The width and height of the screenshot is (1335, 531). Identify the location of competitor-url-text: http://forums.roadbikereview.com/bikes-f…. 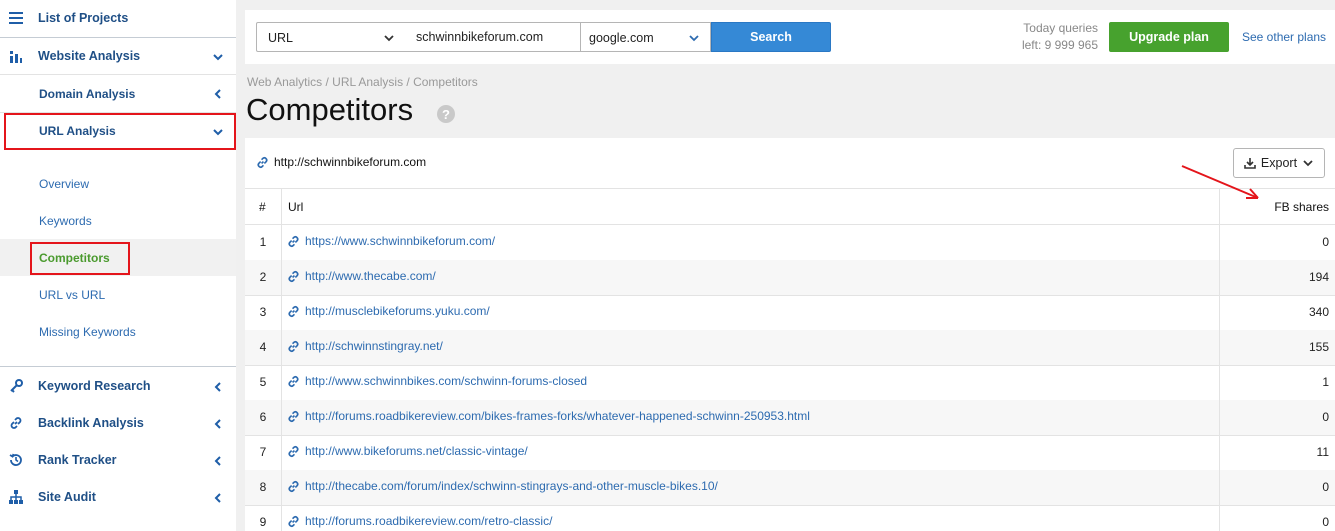
(557, 416).